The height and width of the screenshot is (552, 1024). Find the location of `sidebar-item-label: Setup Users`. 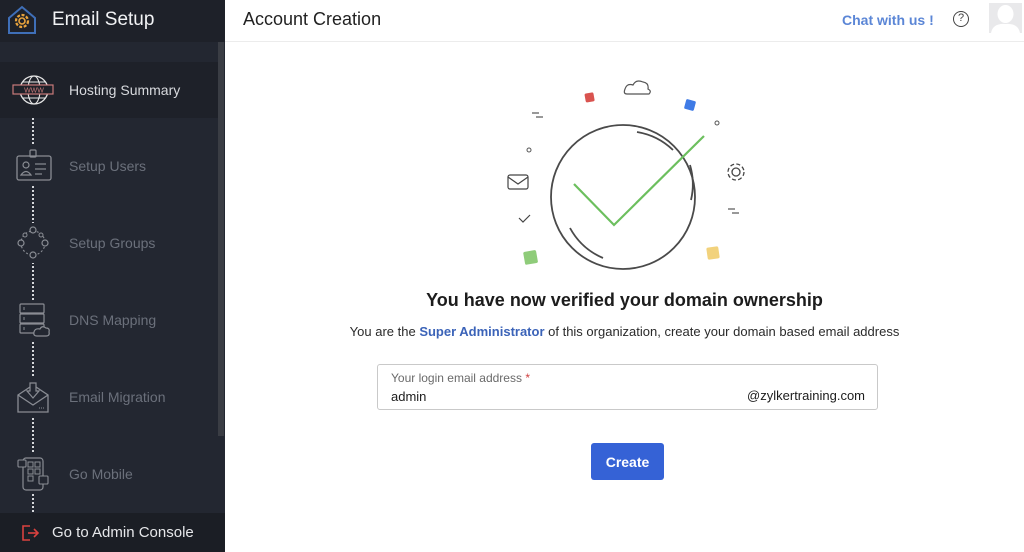

sidebar-item-label: Setup Users is located at coordinates (108, 166).